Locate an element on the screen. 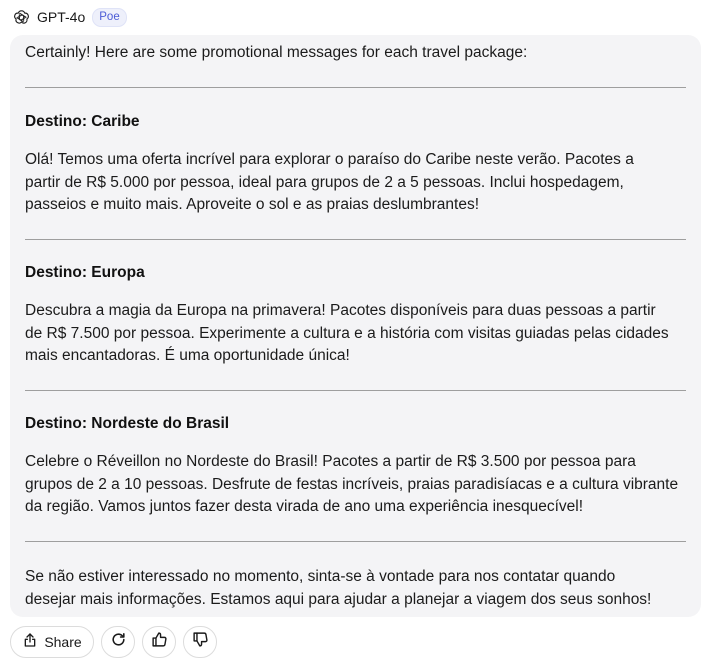 The height and width of the screenshot is (667, 713). section-heading-caribe: Destino: Caribe is located at coordinates (82, 121).